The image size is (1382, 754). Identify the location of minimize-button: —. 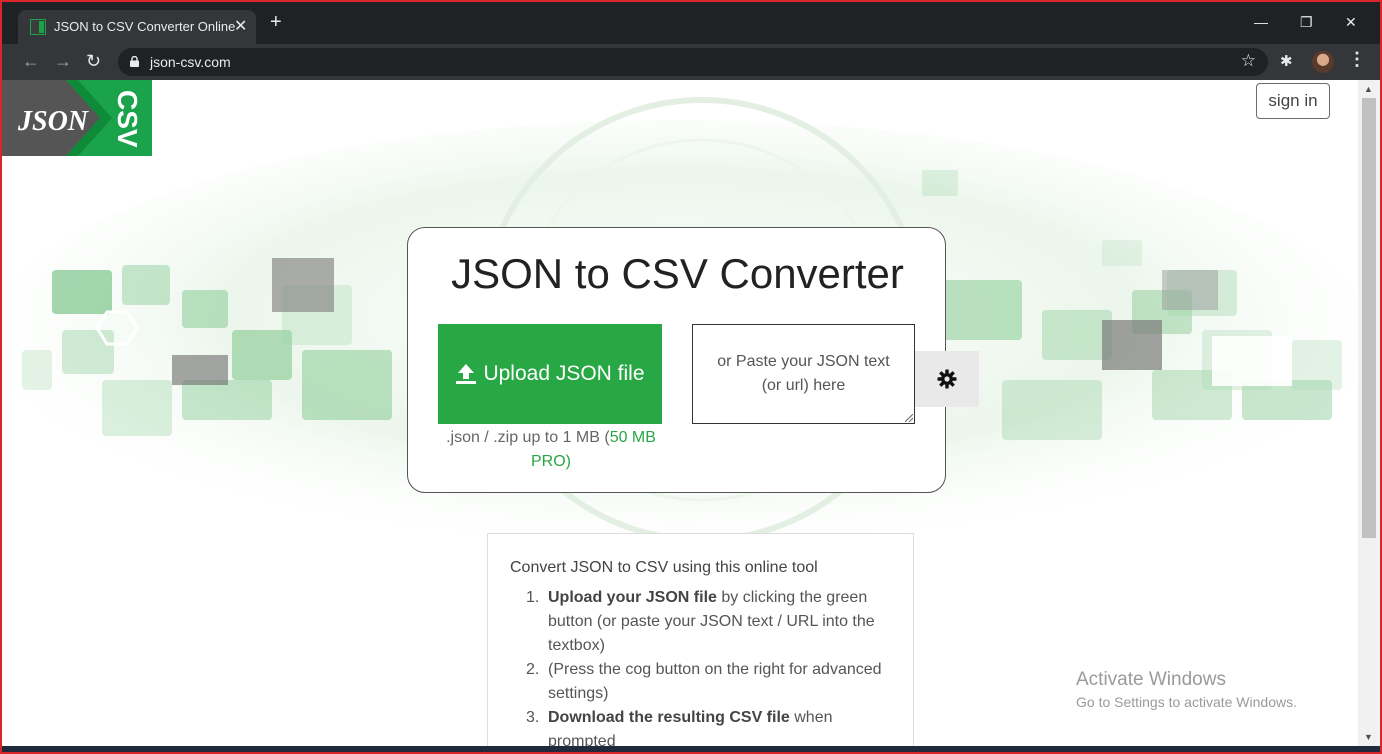
(1261, 22).